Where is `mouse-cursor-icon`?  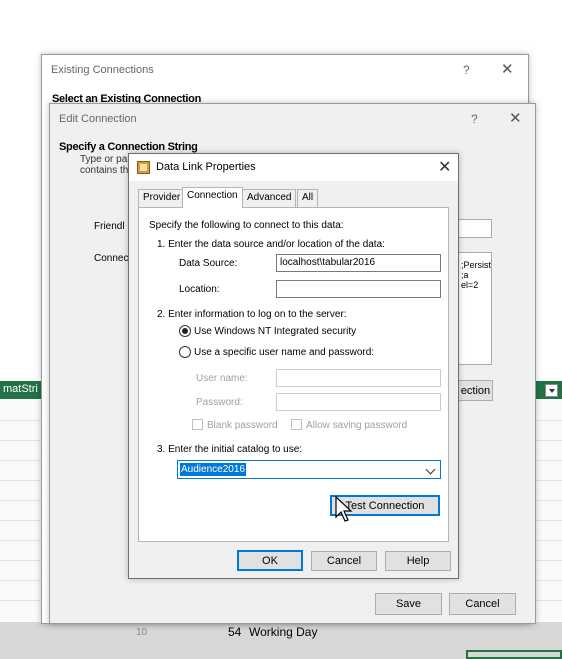 mouse-cursor-icon is located at coordinates (344, 509).